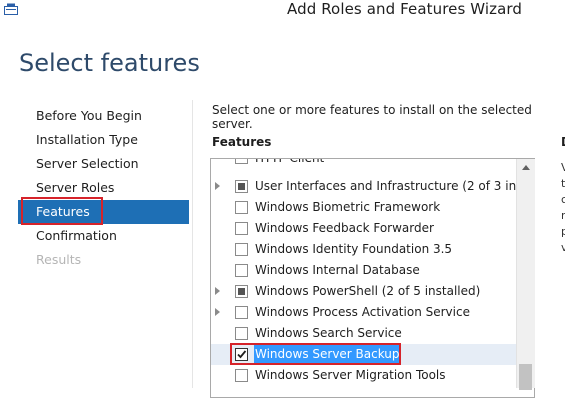  What do you see at coordinates (366, 207) in the screenshot?
I see `feature-row-biometric: Windows Biometric Framework` at bounding box center [366, 207].